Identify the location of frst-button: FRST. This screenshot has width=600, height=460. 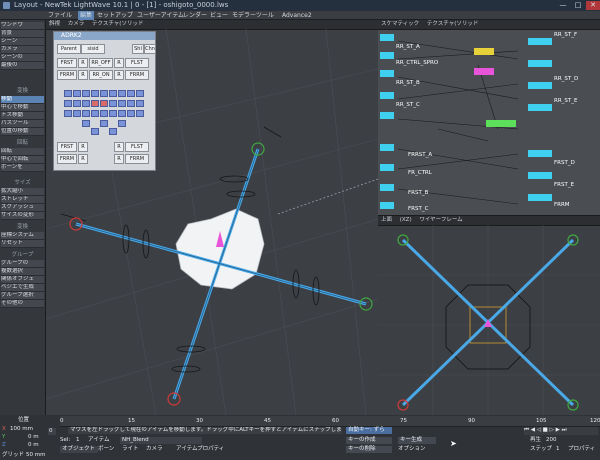
(67, 63).